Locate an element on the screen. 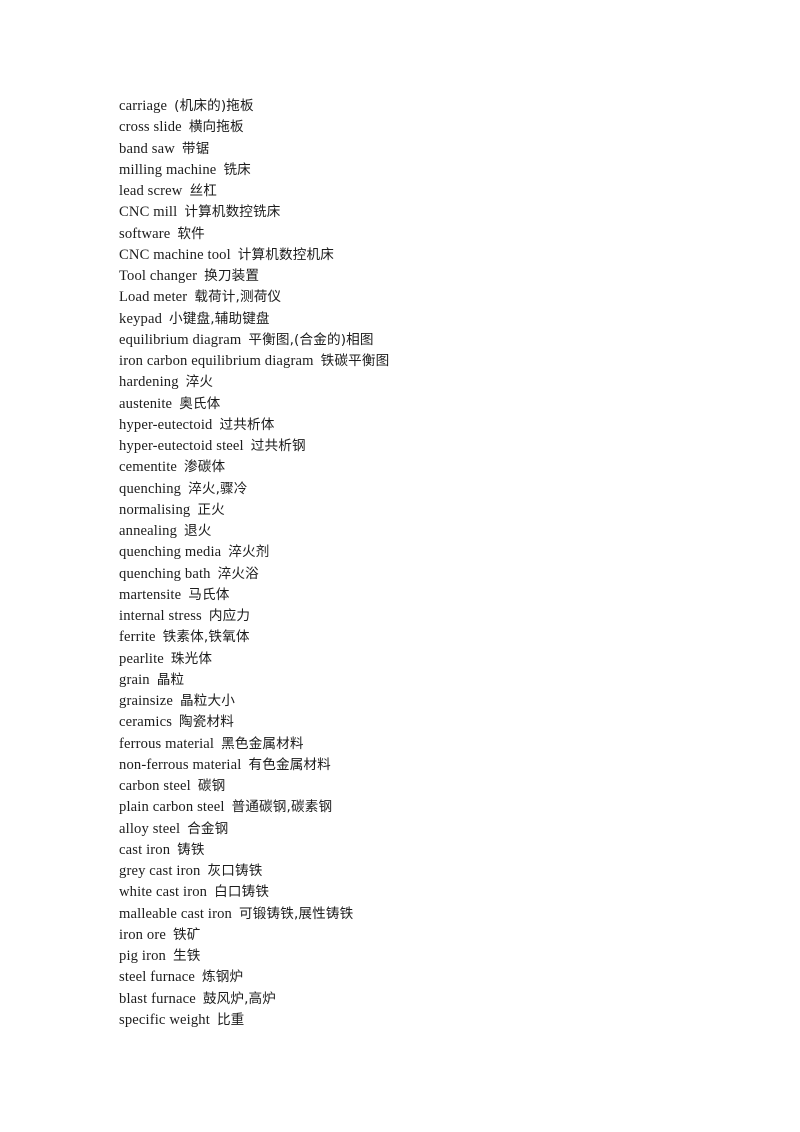 The image size is (800, 1132). glossary-term: non-ferrous material is located at coordinates (180, 764).